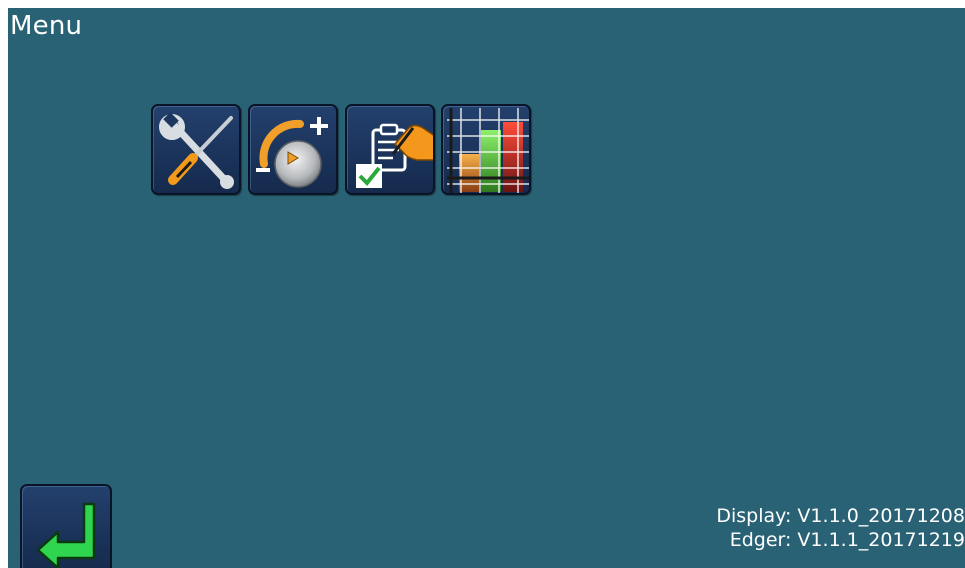 The width and height of the screenshot is (965, 568). I want to click on back-button, so click(66, 526).